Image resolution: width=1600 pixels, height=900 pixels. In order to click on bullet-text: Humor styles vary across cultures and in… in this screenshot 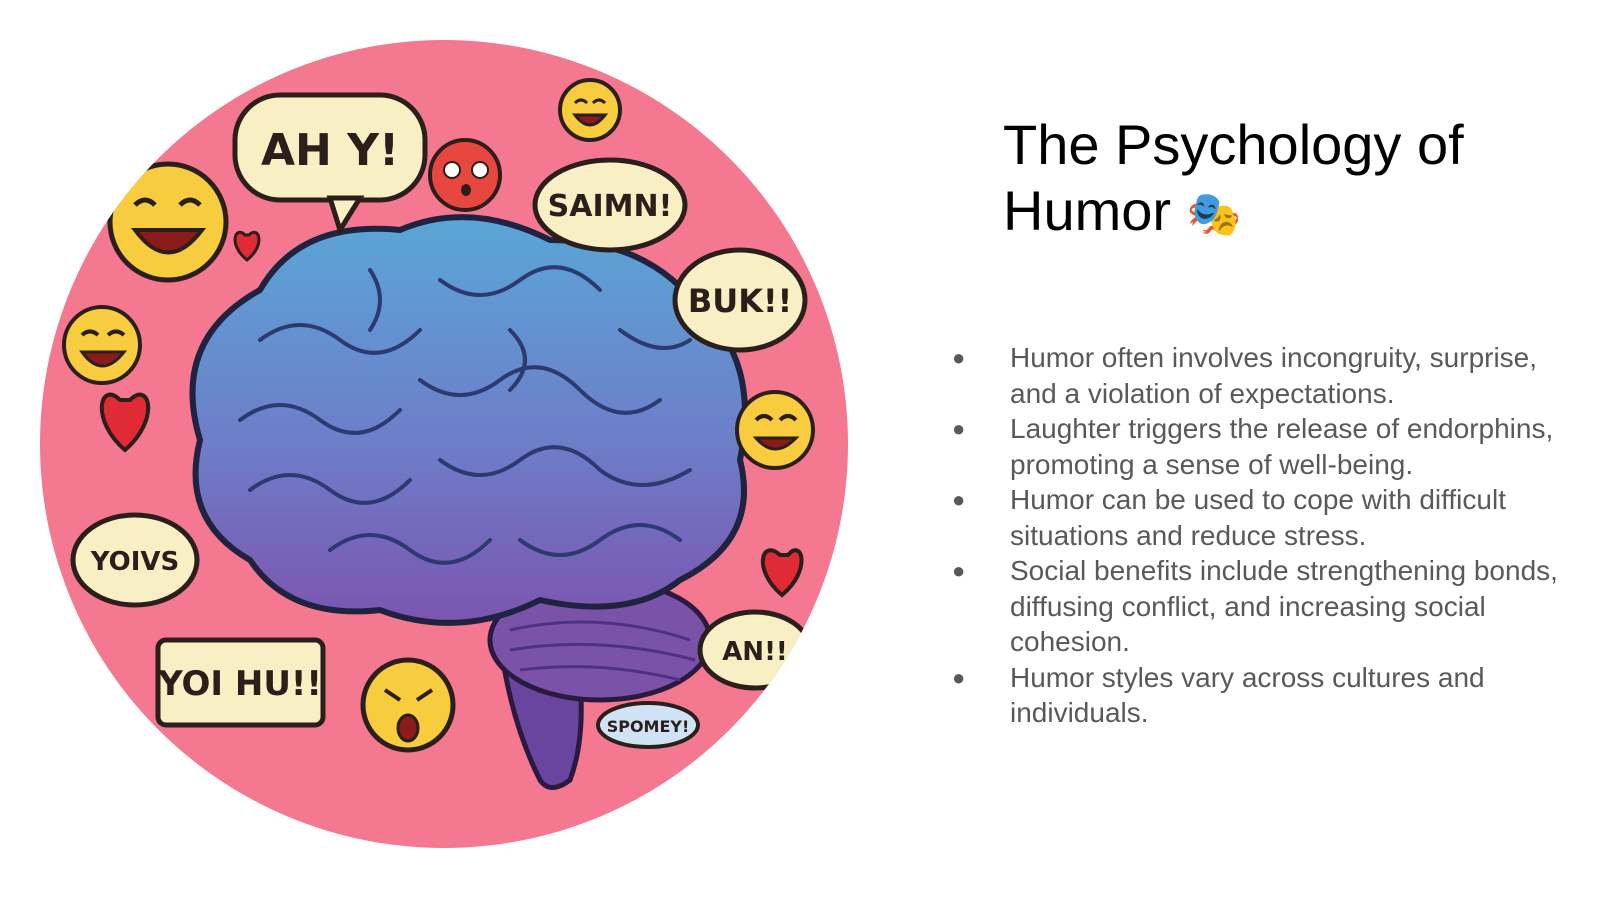, I will do `click(1247, 695)`.